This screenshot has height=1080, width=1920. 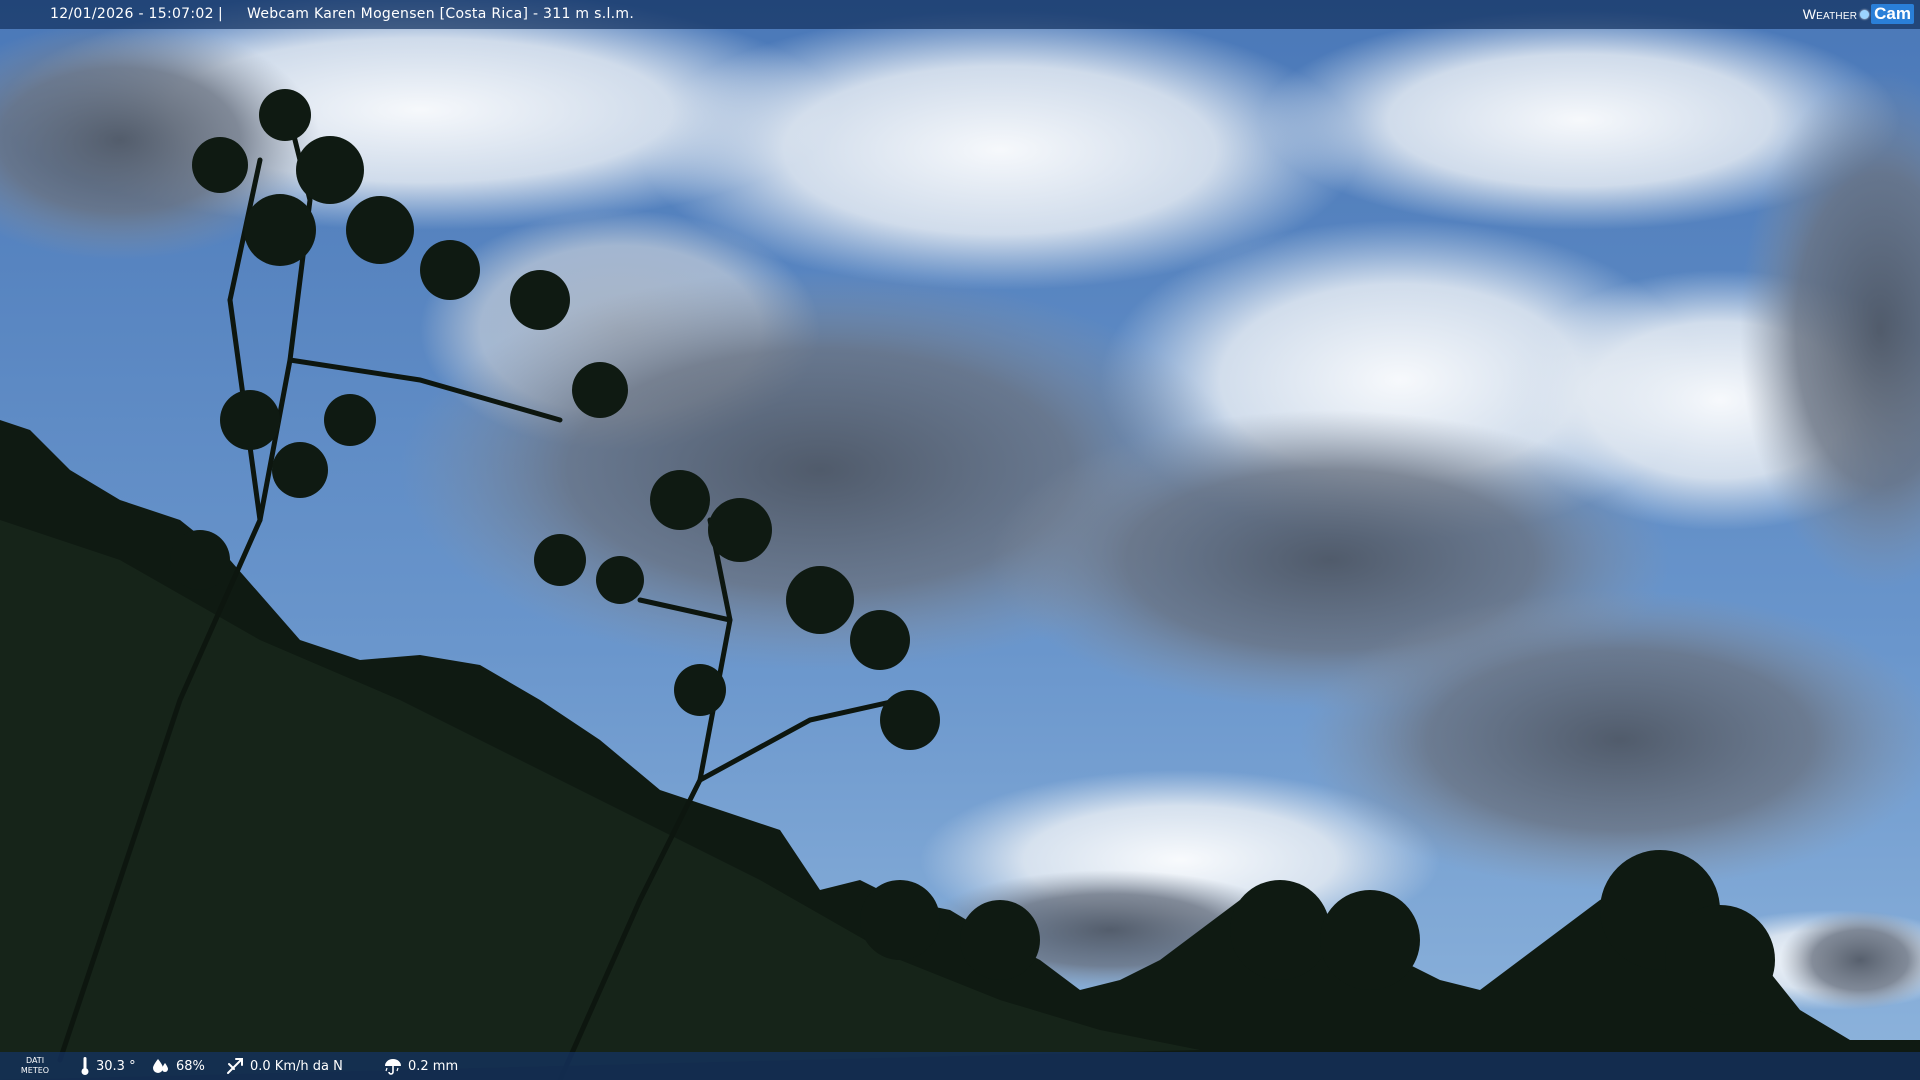 What do you see at coordinates (1892, 14) in the screenshot?
I see `logo-cam-text: Cam` at bounding box center [1892, 14].